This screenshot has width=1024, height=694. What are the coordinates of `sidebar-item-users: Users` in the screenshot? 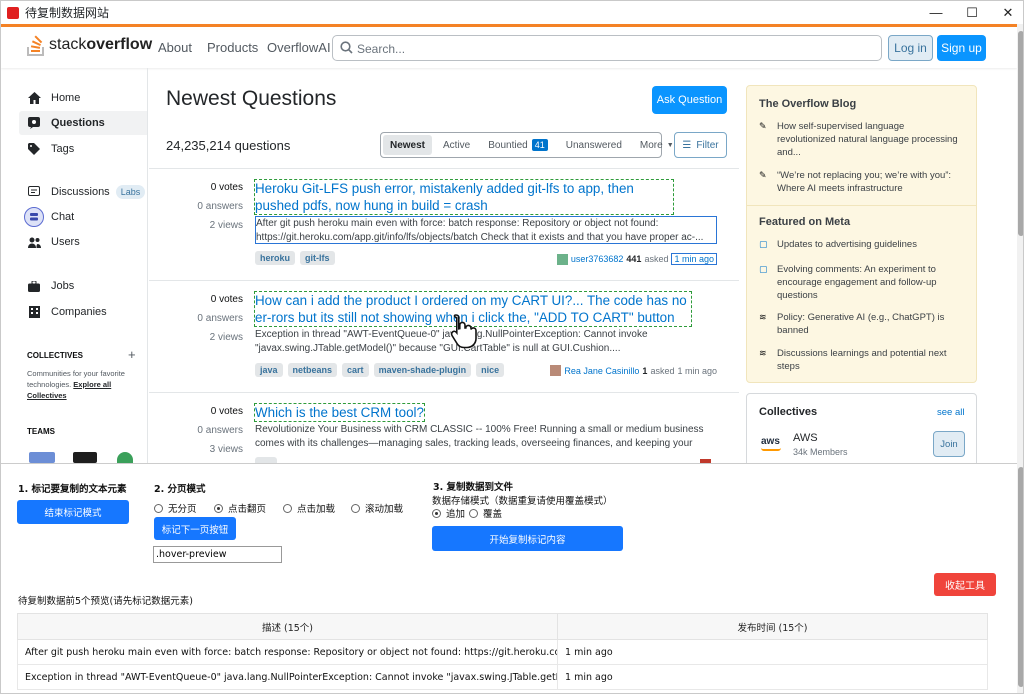 It's located at (83, 242).